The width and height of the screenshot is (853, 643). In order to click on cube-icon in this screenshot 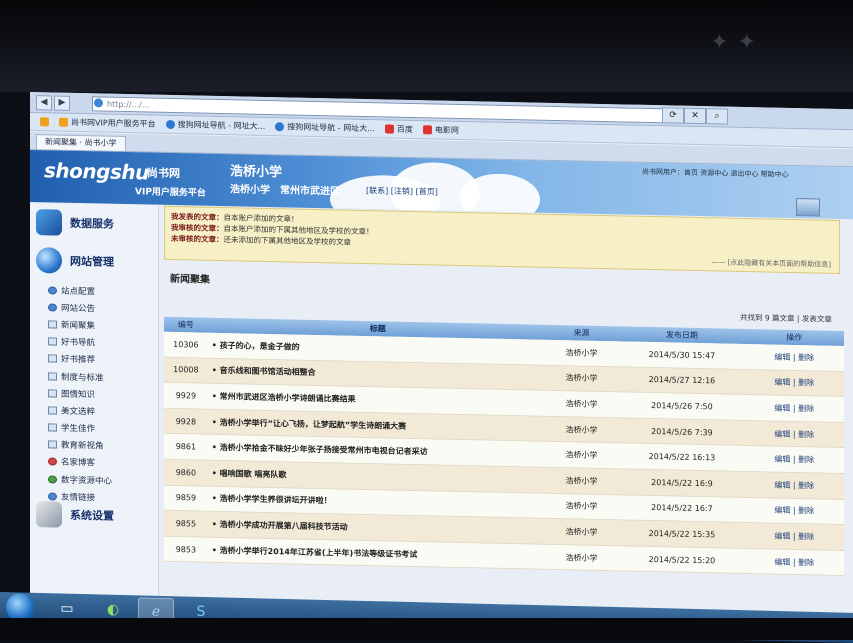, I will do `click(49, 222)`.